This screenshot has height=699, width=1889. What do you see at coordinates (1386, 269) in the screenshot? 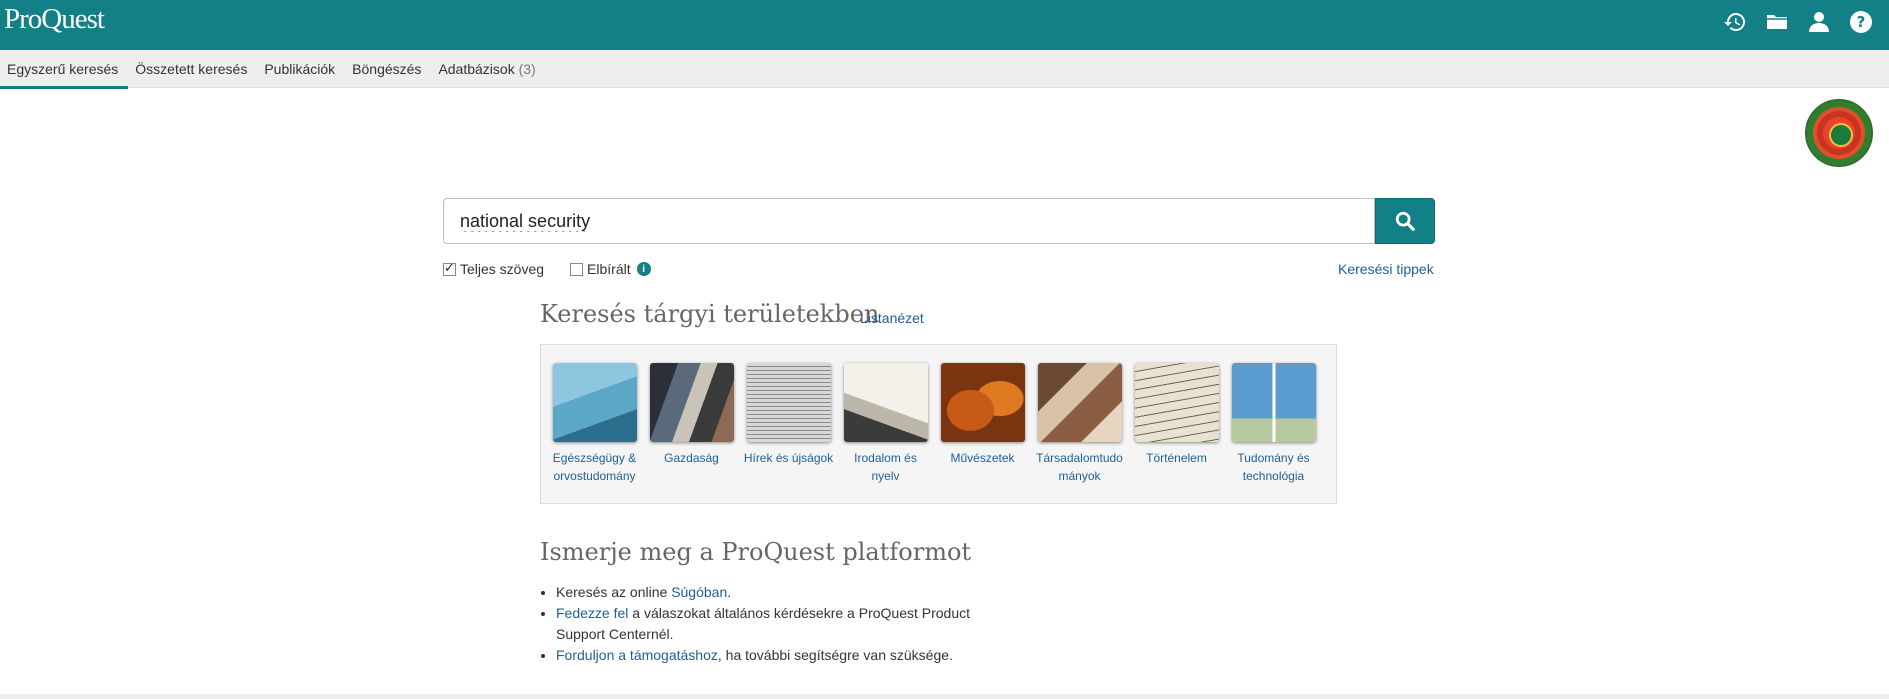
I see `search-tips-link: Keresési tippek` at bounding box center [1386, 269].